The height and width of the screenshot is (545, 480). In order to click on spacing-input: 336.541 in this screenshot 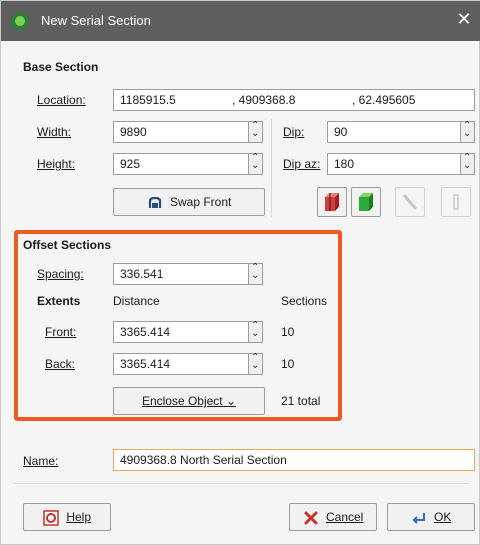, I will do `click(181, 274)`.